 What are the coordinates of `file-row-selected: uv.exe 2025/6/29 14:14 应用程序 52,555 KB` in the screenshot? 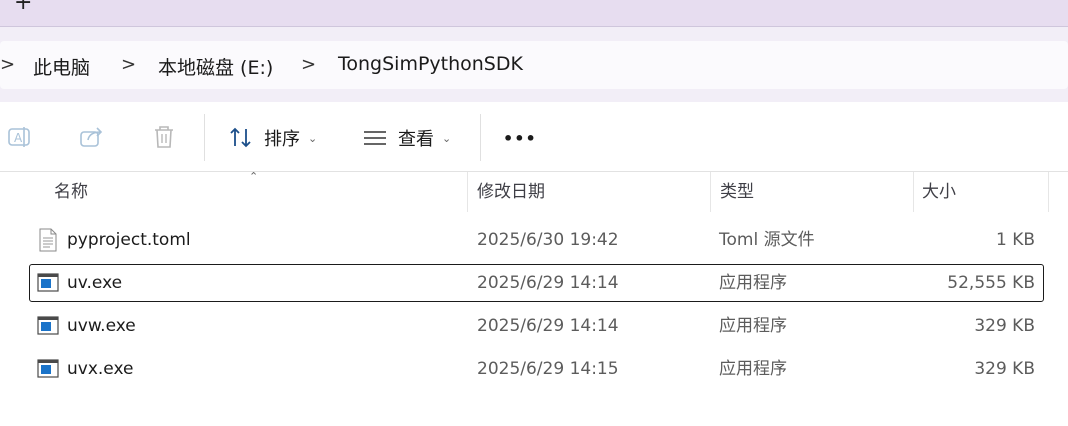 It's located at (536, 283).